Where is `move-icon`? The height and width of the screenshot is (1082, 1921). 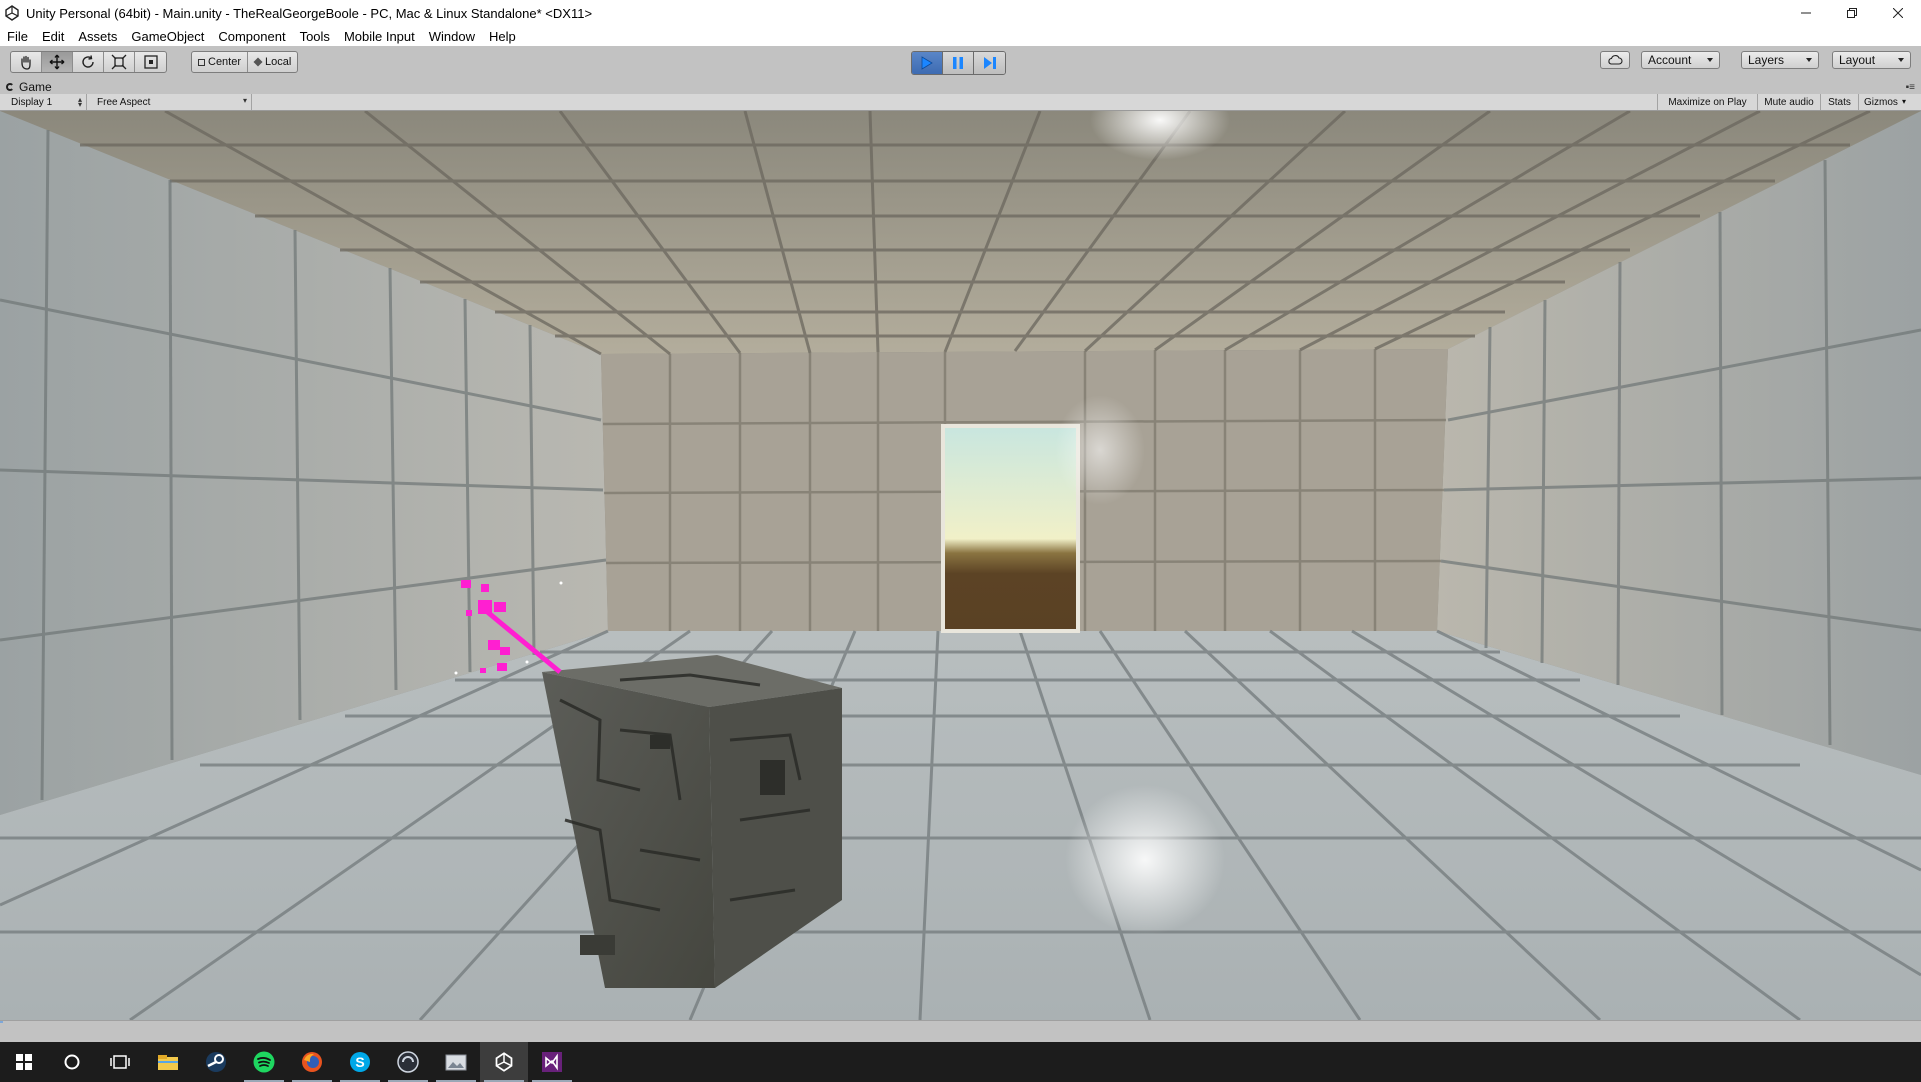
move-icon is located at coordinates (57, 62).